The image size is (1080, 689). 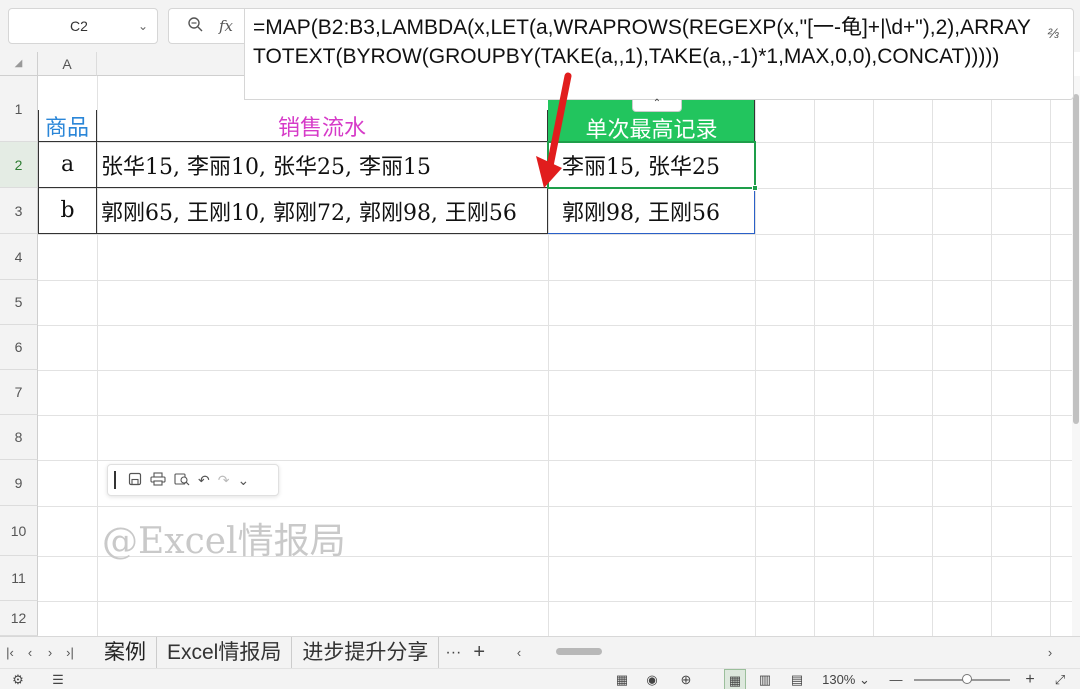 What do you see at coordinates (322, 126) in the screenshot?
I see `header-sales: 销售流水` at bounding box center [322, 126].